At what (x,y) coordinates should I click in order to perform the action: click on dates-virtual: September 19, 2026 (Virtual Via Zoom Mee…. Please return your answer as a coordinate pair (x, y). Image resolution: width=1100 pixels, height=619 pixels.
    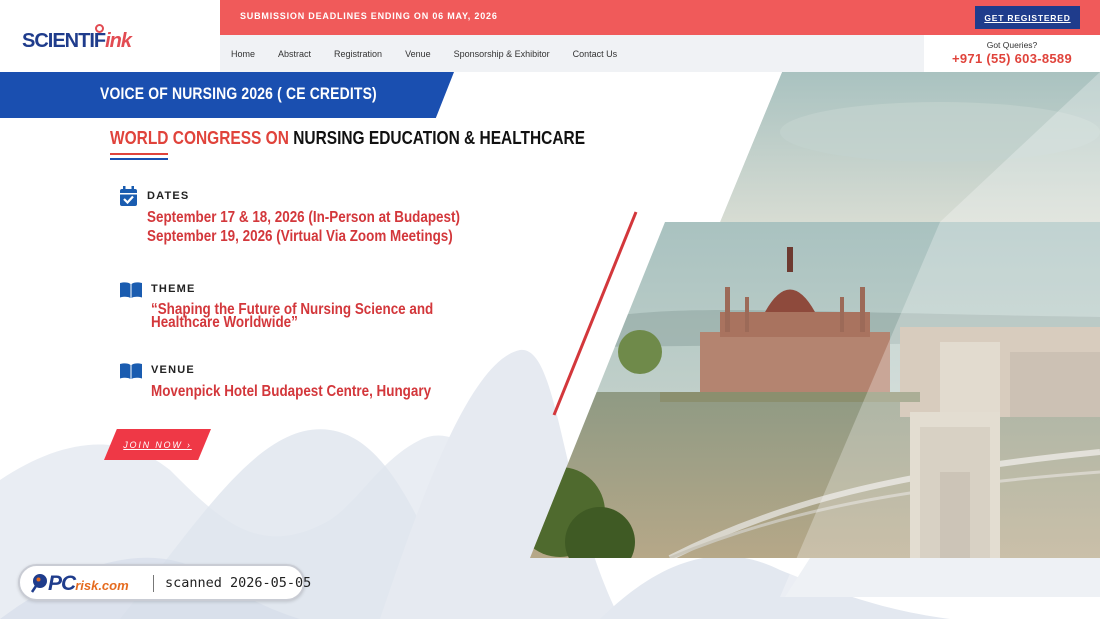
    Looking at the image, I should click on (300, 236).